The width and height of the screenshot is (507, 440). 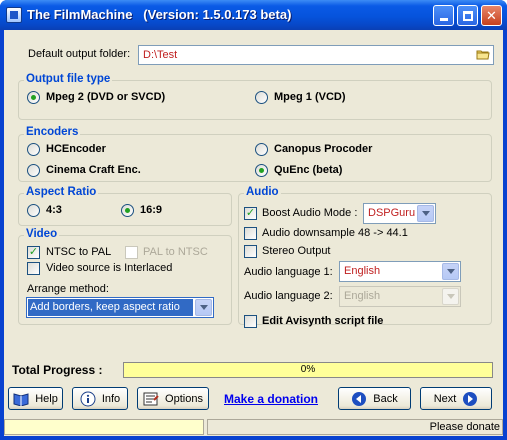 I want to click on cinemacraft-label: Cinema Craft Enc., so click(x=93, y=170).